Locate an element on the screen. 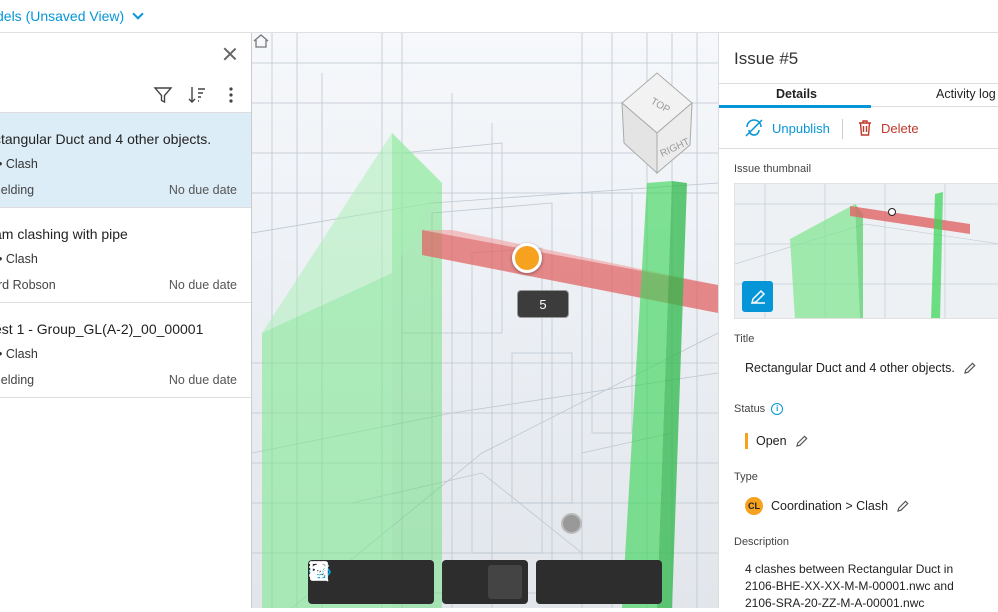  unpublish-label: Unpublish is located at coordinates (801, 128).